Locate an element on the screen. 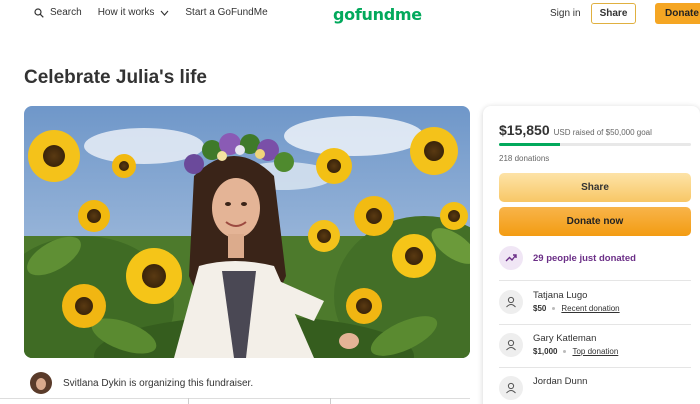  donor-item: Gary Katleman $1,000 Top donation is located at coordinates (558, 345).